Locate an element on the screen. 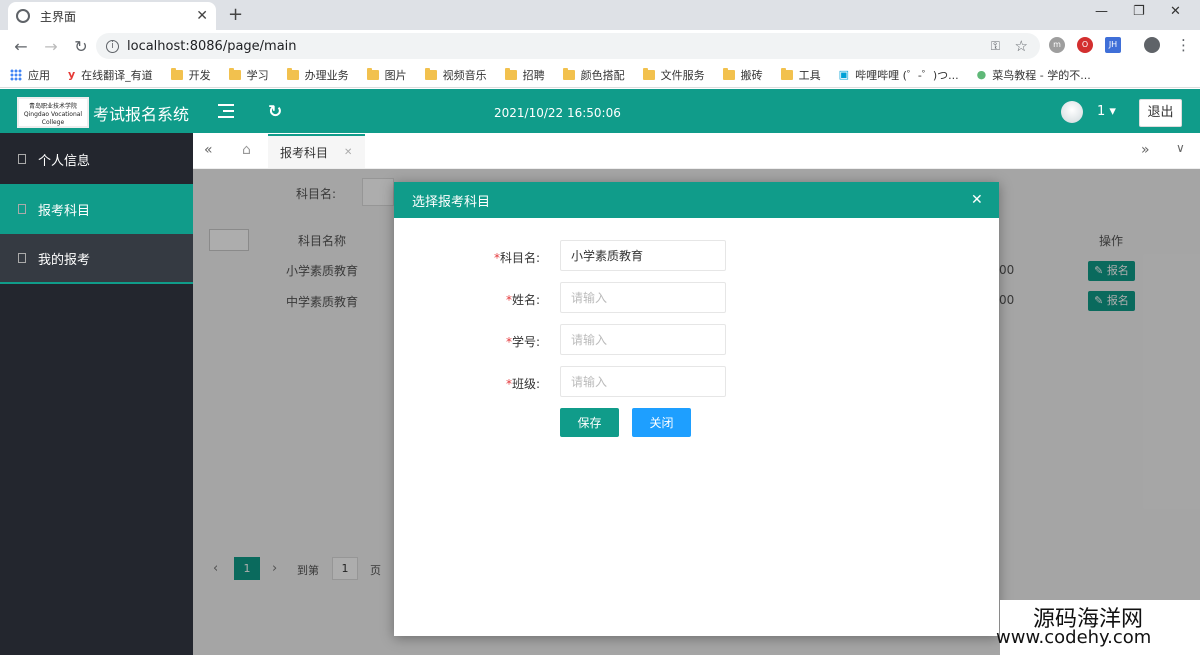 The height and width of the screenshot is (655, 1200). bookmark-folder: 搬砖 is located at coordinates (742, 75).